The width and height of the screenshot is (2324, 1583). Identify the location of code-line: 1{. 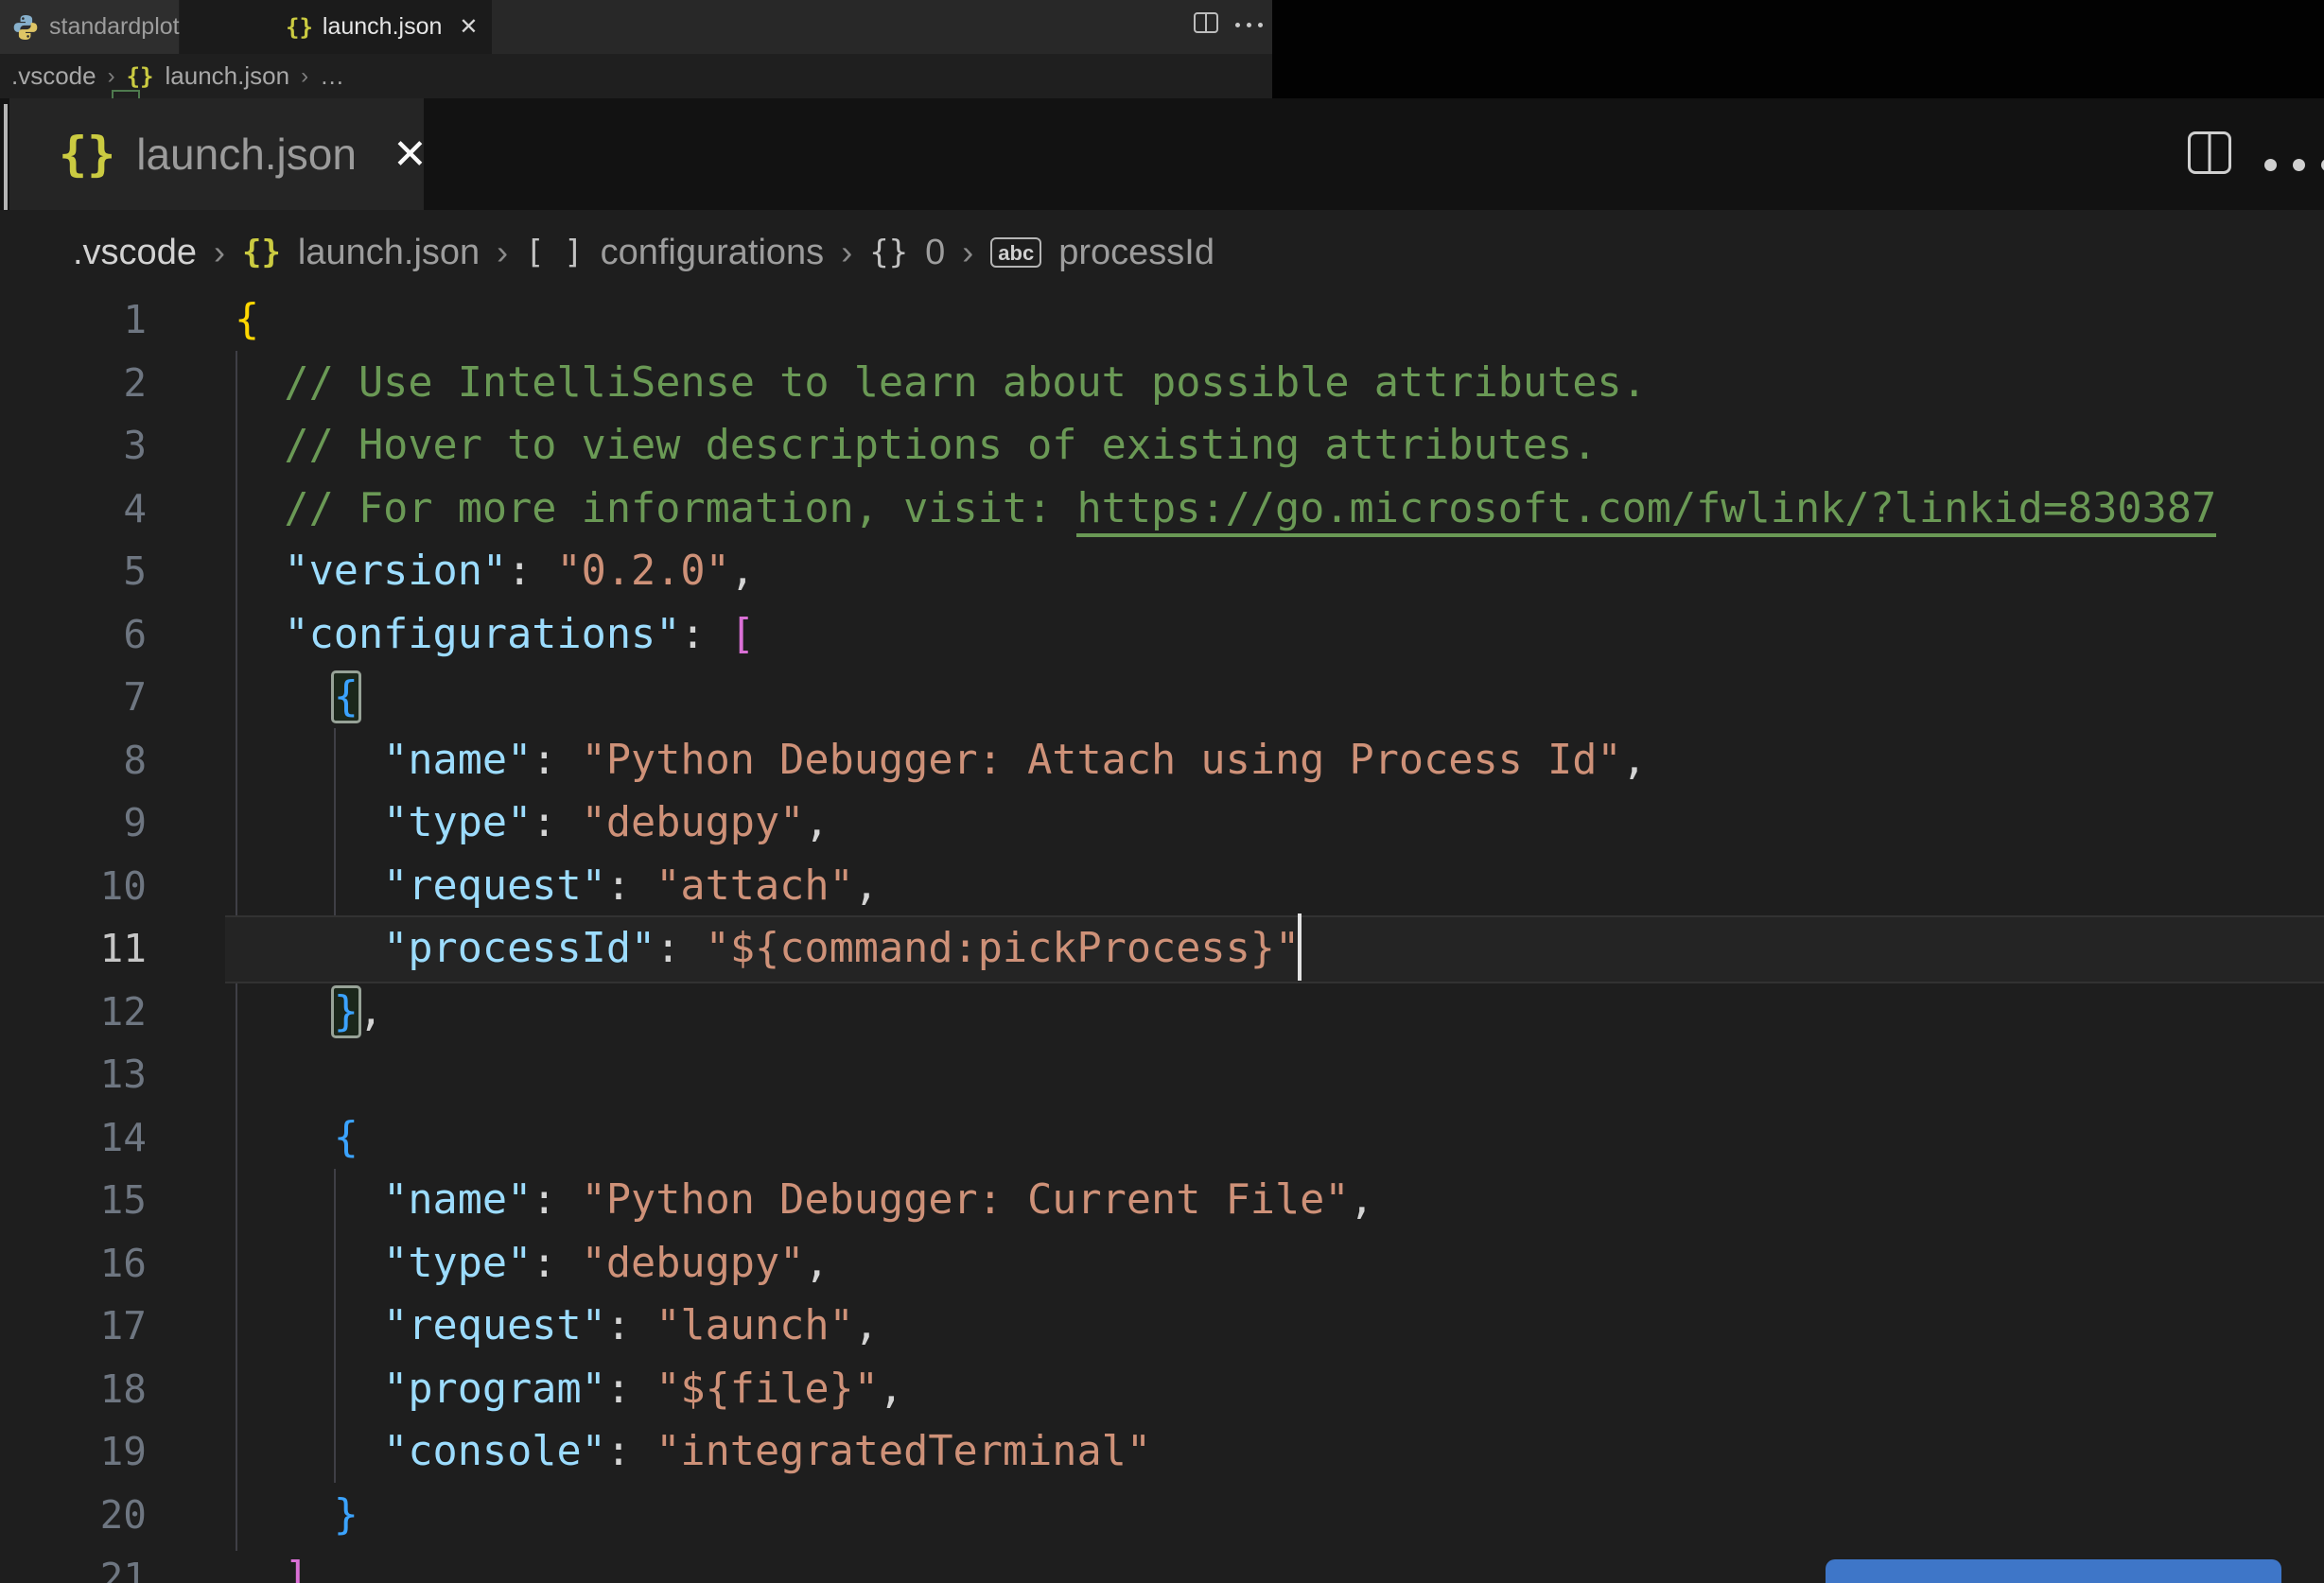
(1162, 320).